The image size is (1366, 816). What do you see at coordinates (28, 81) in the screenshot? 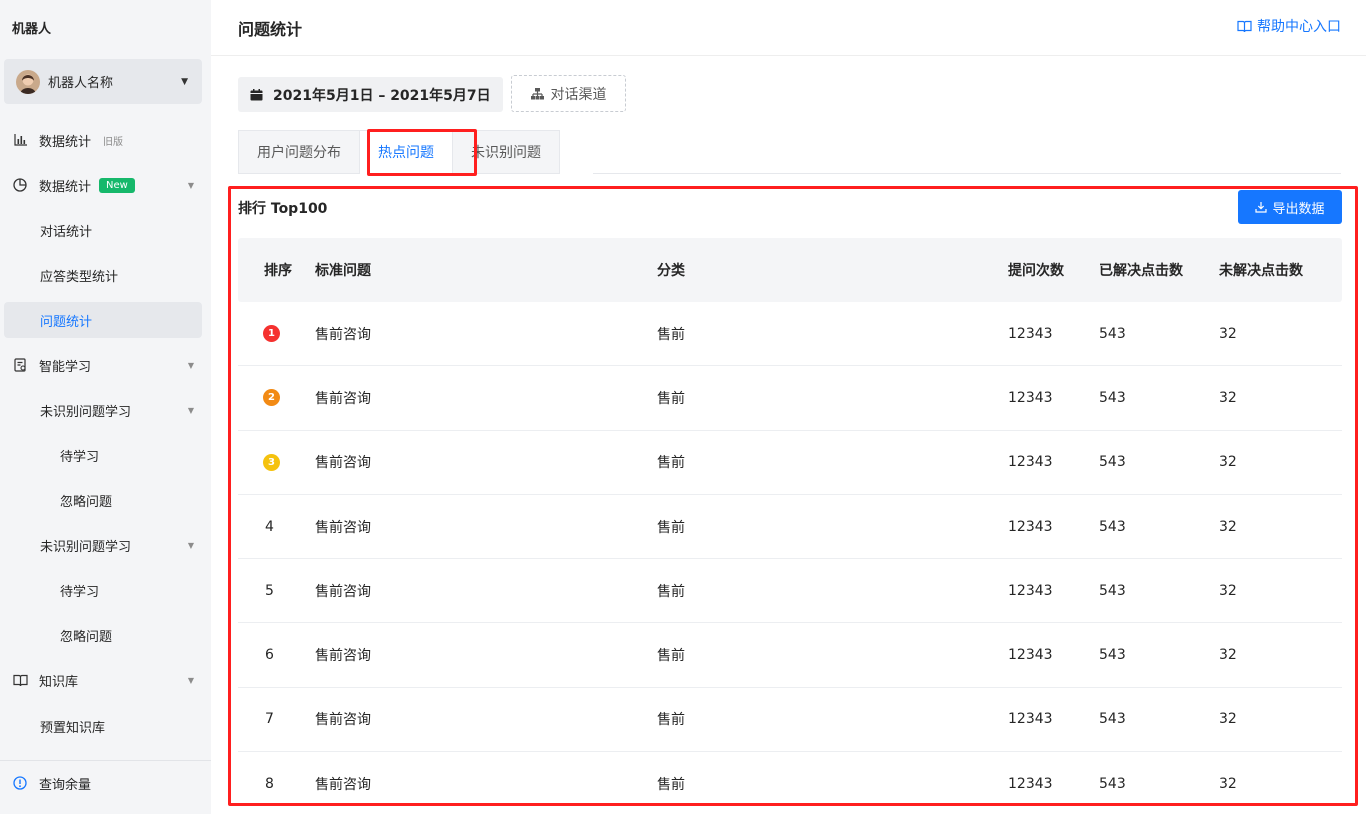
I see `avatar` at bounding box center [28, 81].